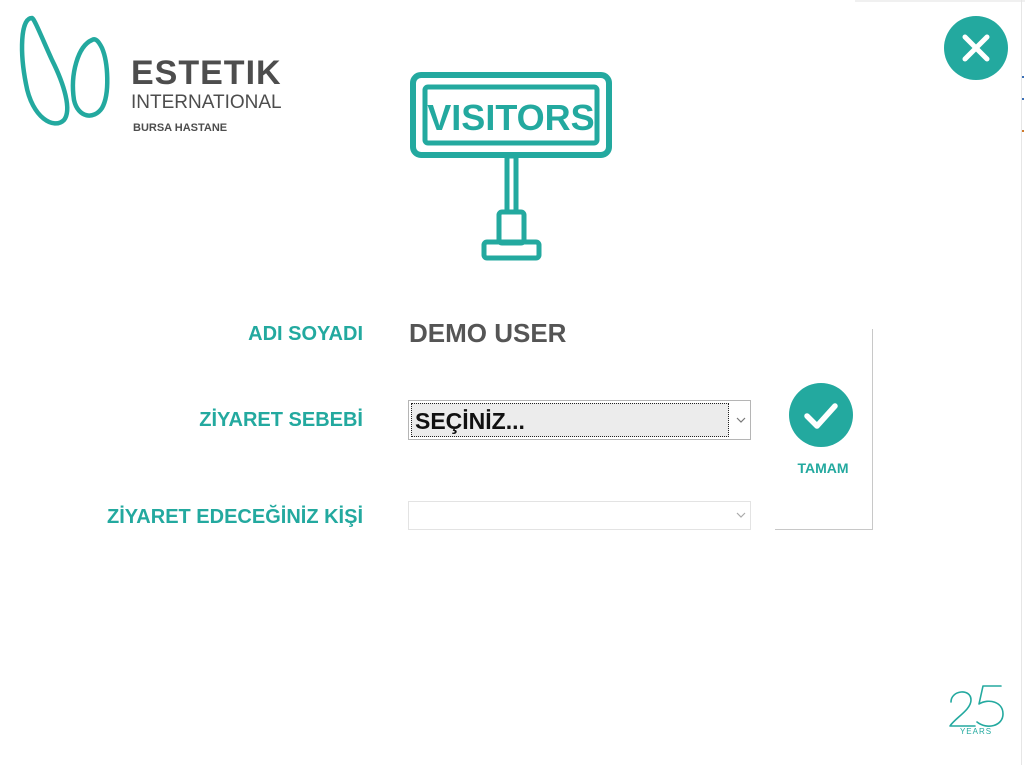 This screenshot has height=765, width=1025. I want to click on close-button, so click(976, 48).